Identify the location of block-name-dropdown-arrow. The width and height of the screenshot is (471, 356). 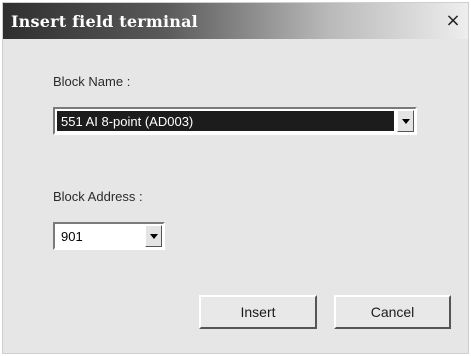
(405, 121).